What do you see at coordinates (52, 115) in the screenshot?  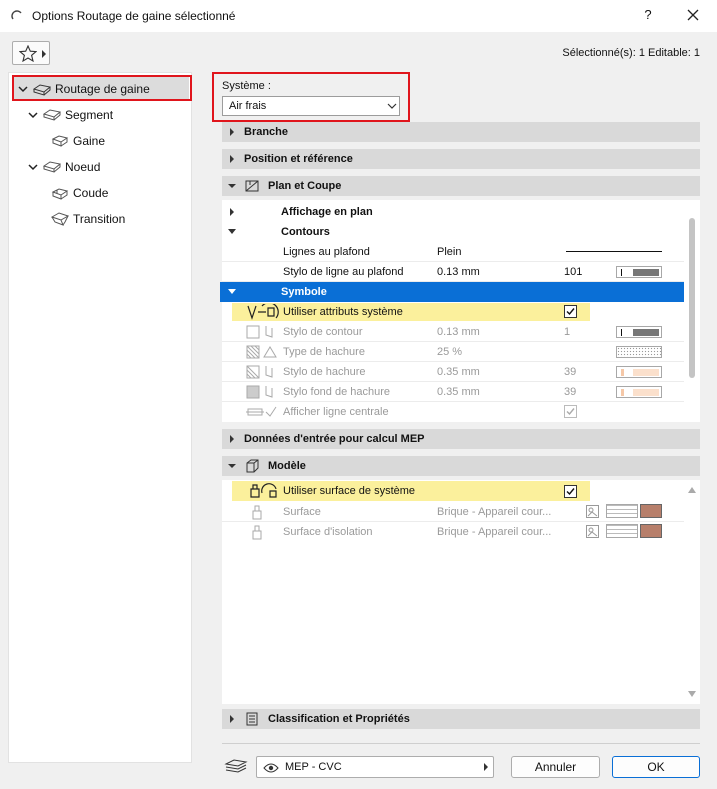 I see `segment-icon` at bounding box center [52, 115].